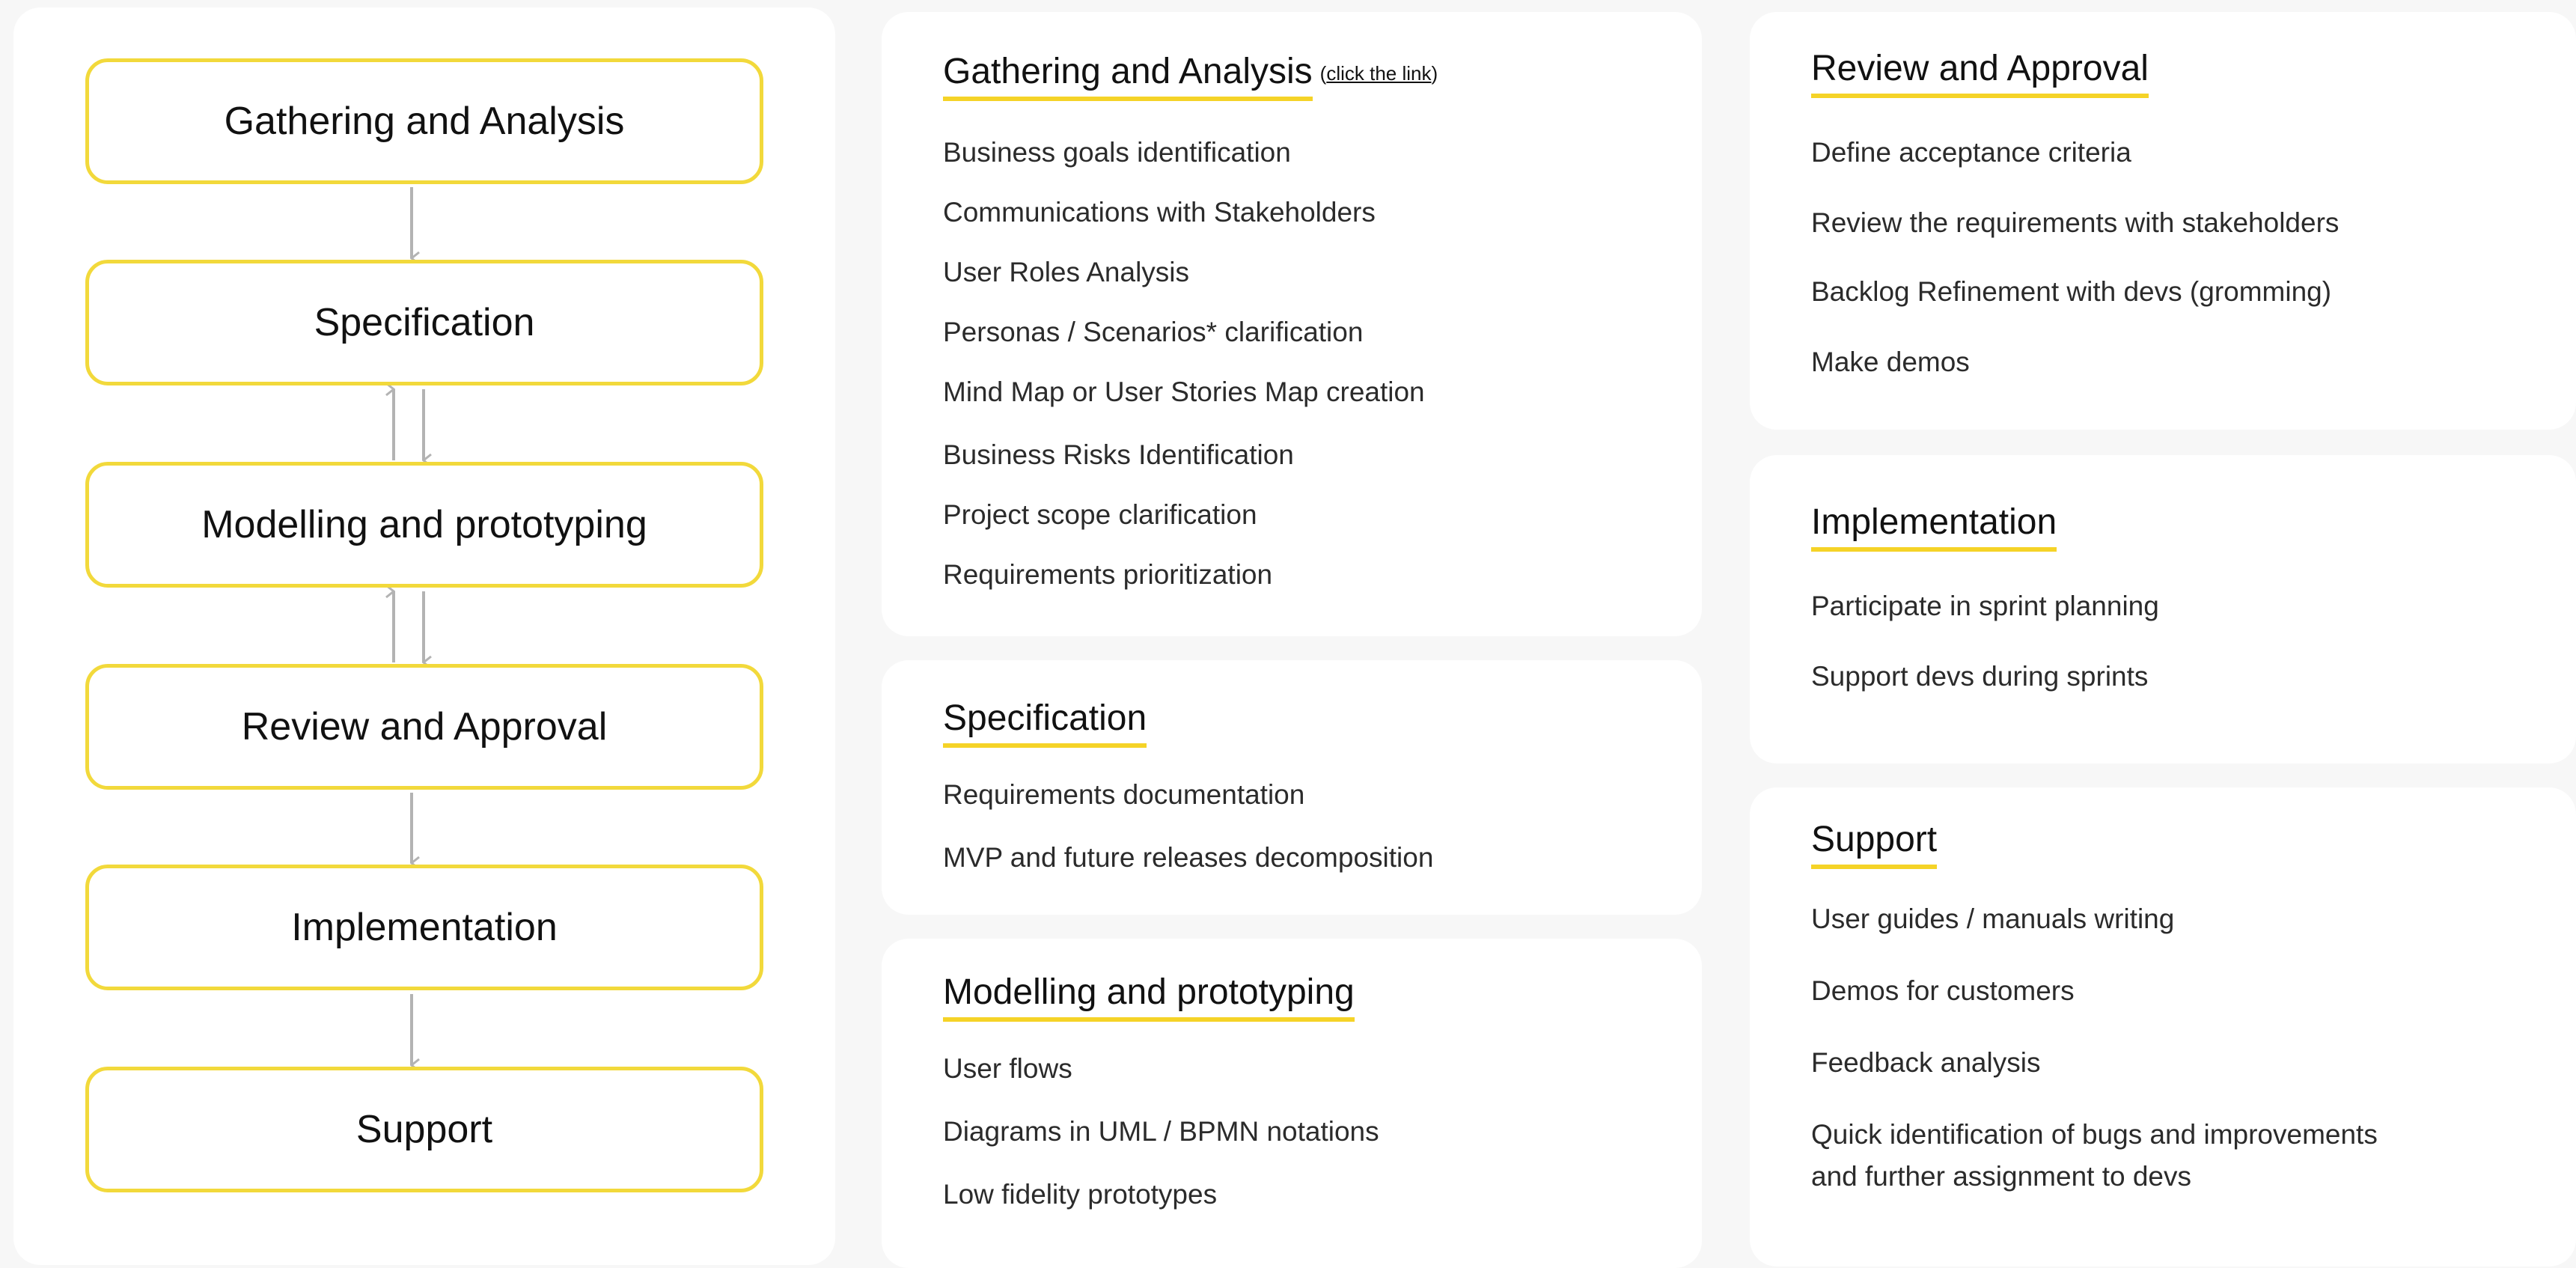 Image resolution: width=2576 pixels, height=1268 pixels. I want to click on stage-review-and-approval: Review and Approval, so click(424, 727).